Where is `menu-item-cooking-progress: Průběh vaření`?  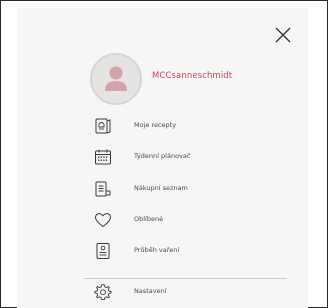 menu-item-cooking-progress: Průběh vaření is located at coordinates (194, 252).